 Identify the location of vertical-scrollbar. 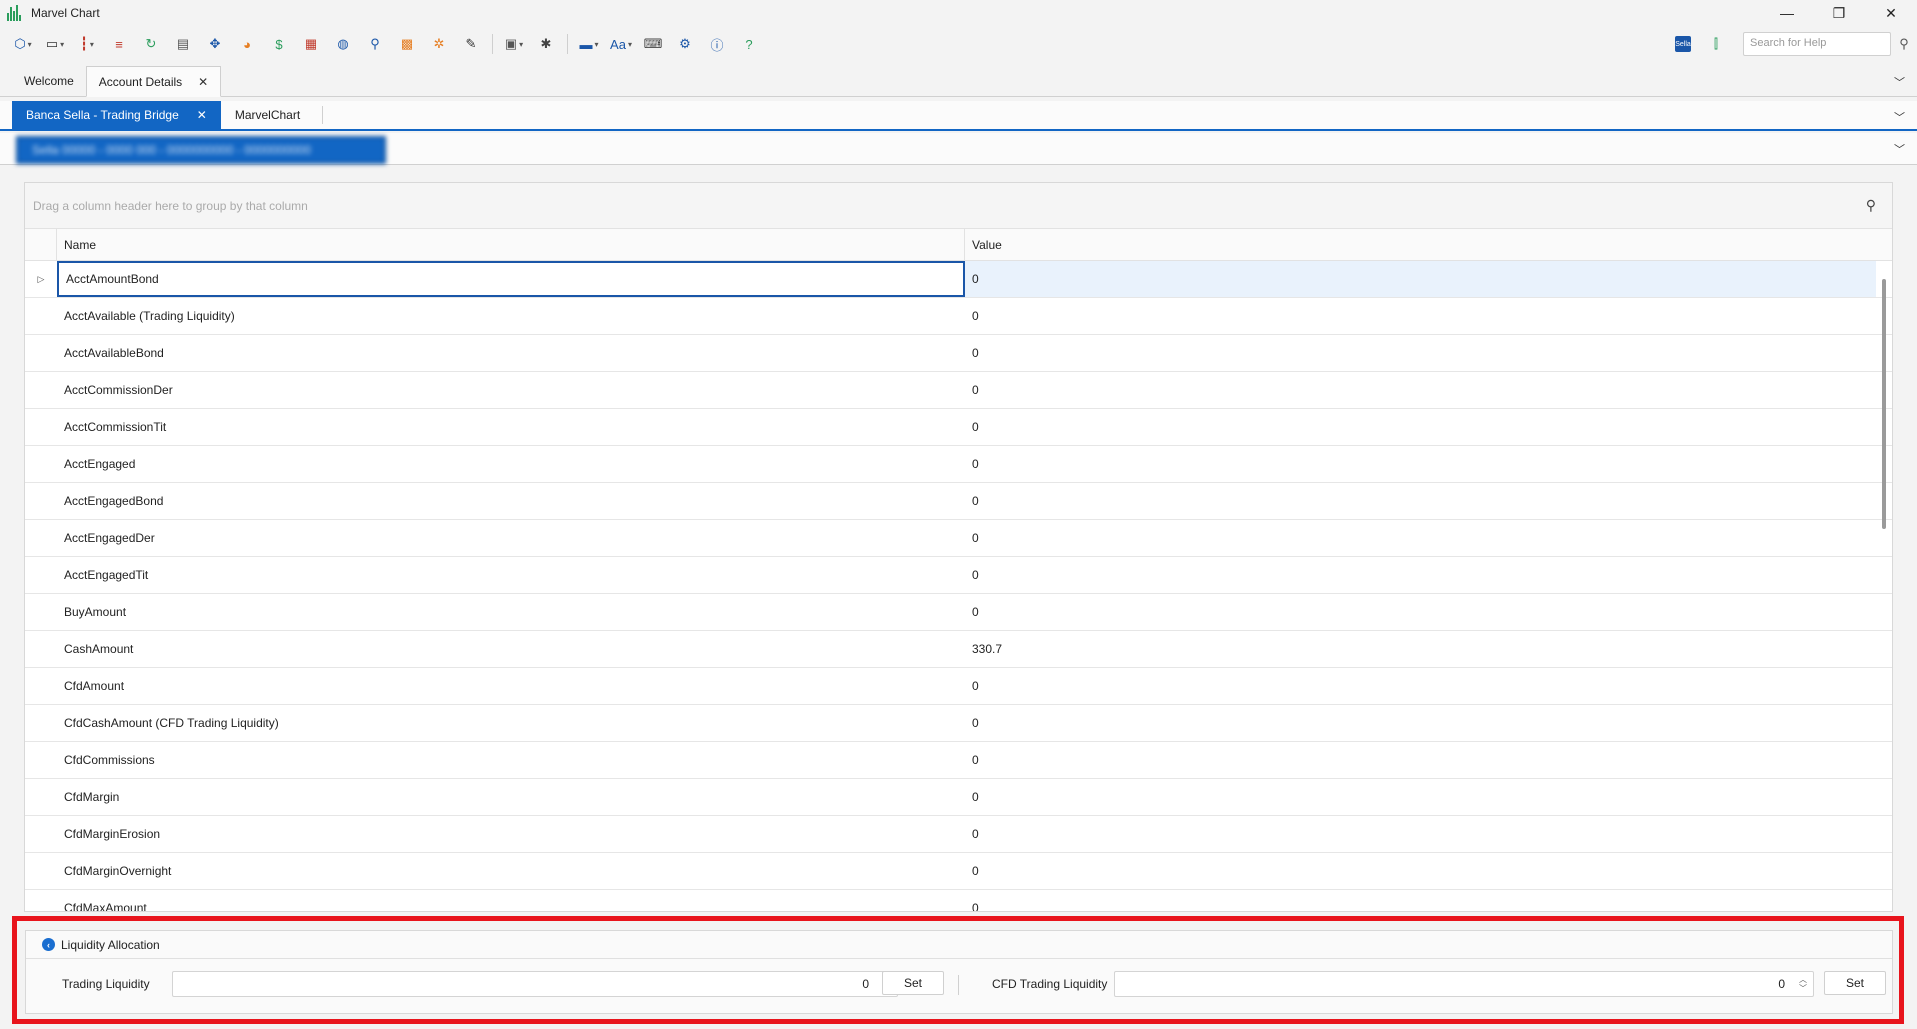
(1884, 404).